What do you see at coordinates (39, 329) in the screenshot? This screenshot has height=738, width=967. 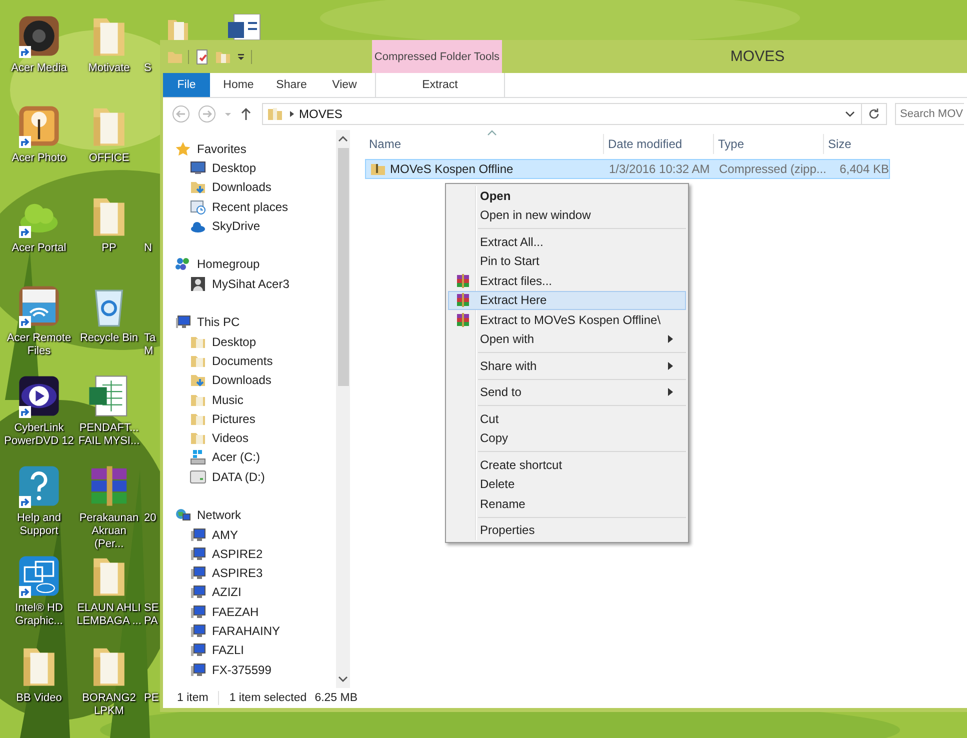 I see `desktop-icon: Acer Remote Files` at bounding box center [39, 329].